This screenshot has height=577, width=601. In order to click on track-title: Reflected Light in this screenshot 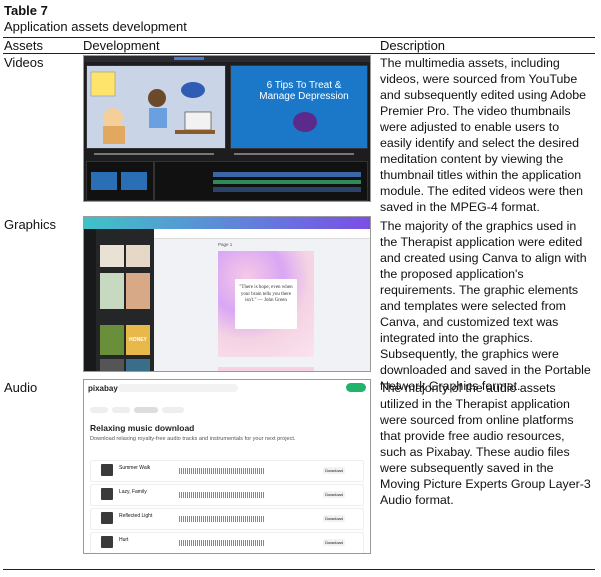, I will do `click(136, 516)`.